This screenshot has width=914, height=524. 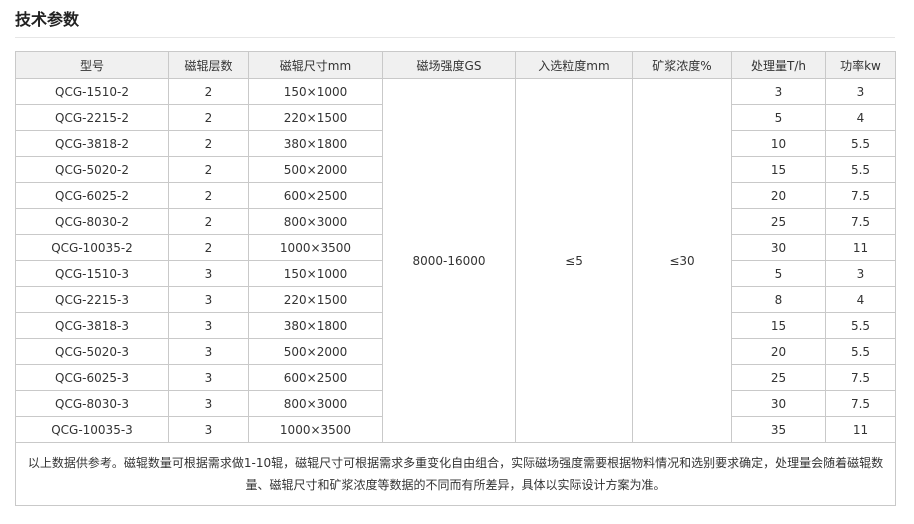 What do you see at coordinates (92, 273) in the screenshot?
I see `cell-model: QCG-1510-3` at bounding box center [92, 273].